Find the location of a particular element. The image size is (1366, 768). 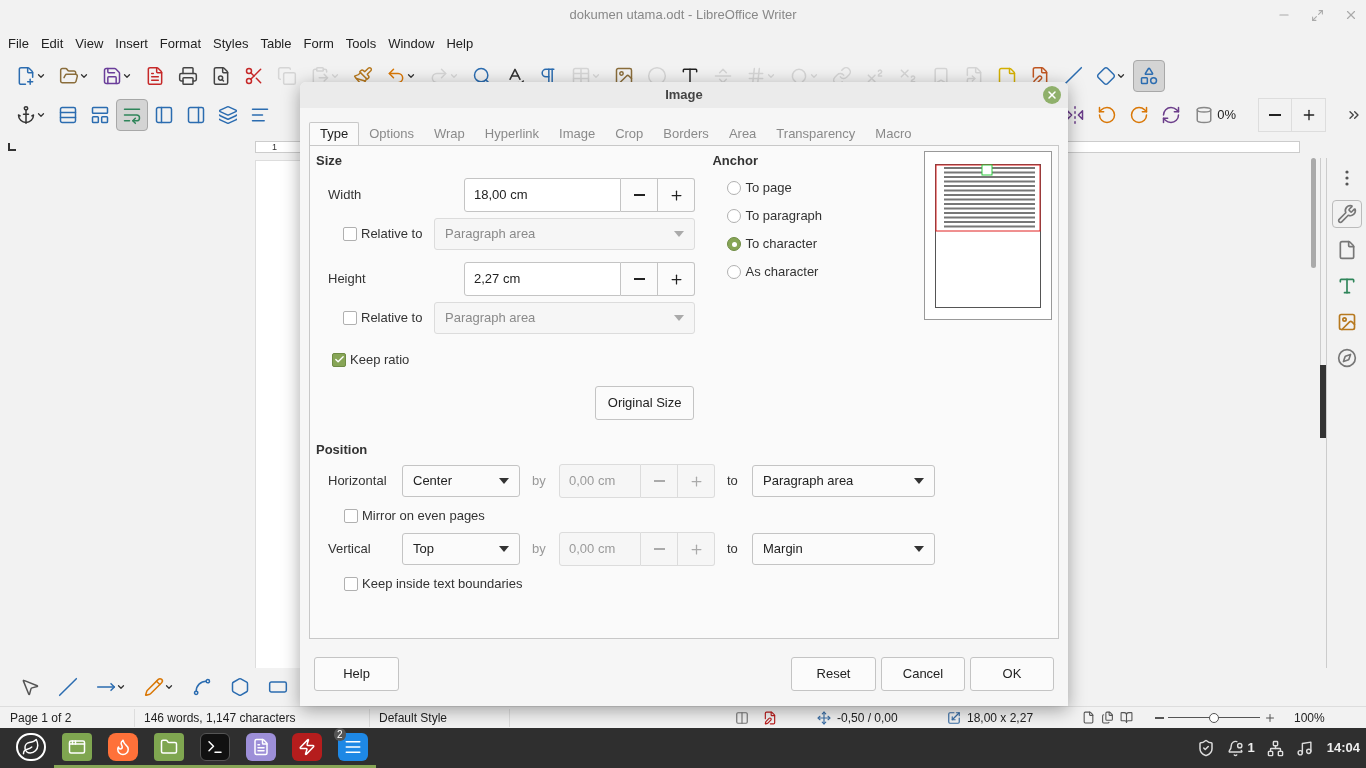

shield-icon is located at coordinates (1205, 748).